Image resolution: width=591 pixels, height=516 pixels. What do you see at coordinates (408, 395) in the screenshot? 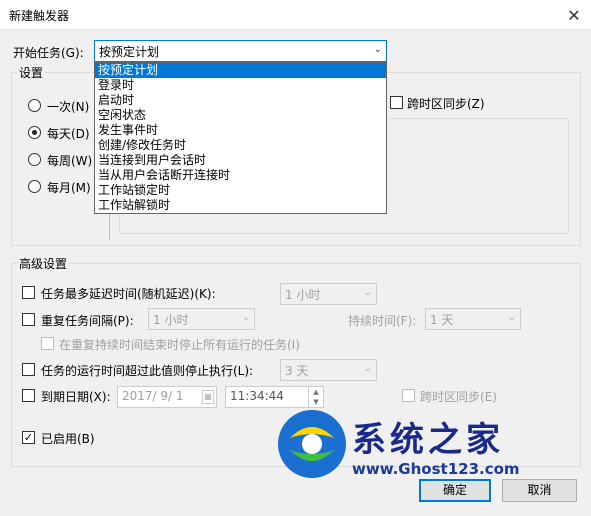
I see `expire-sync-checkbox` at bounding box center [408, 395].